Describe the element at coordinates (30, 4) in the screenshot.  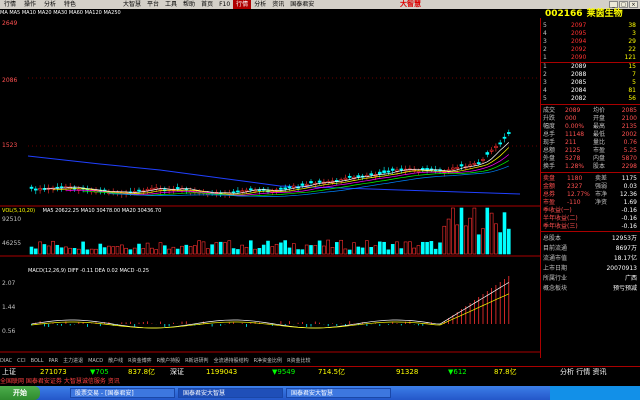
I see `menu-item-1: 操作` at that location.